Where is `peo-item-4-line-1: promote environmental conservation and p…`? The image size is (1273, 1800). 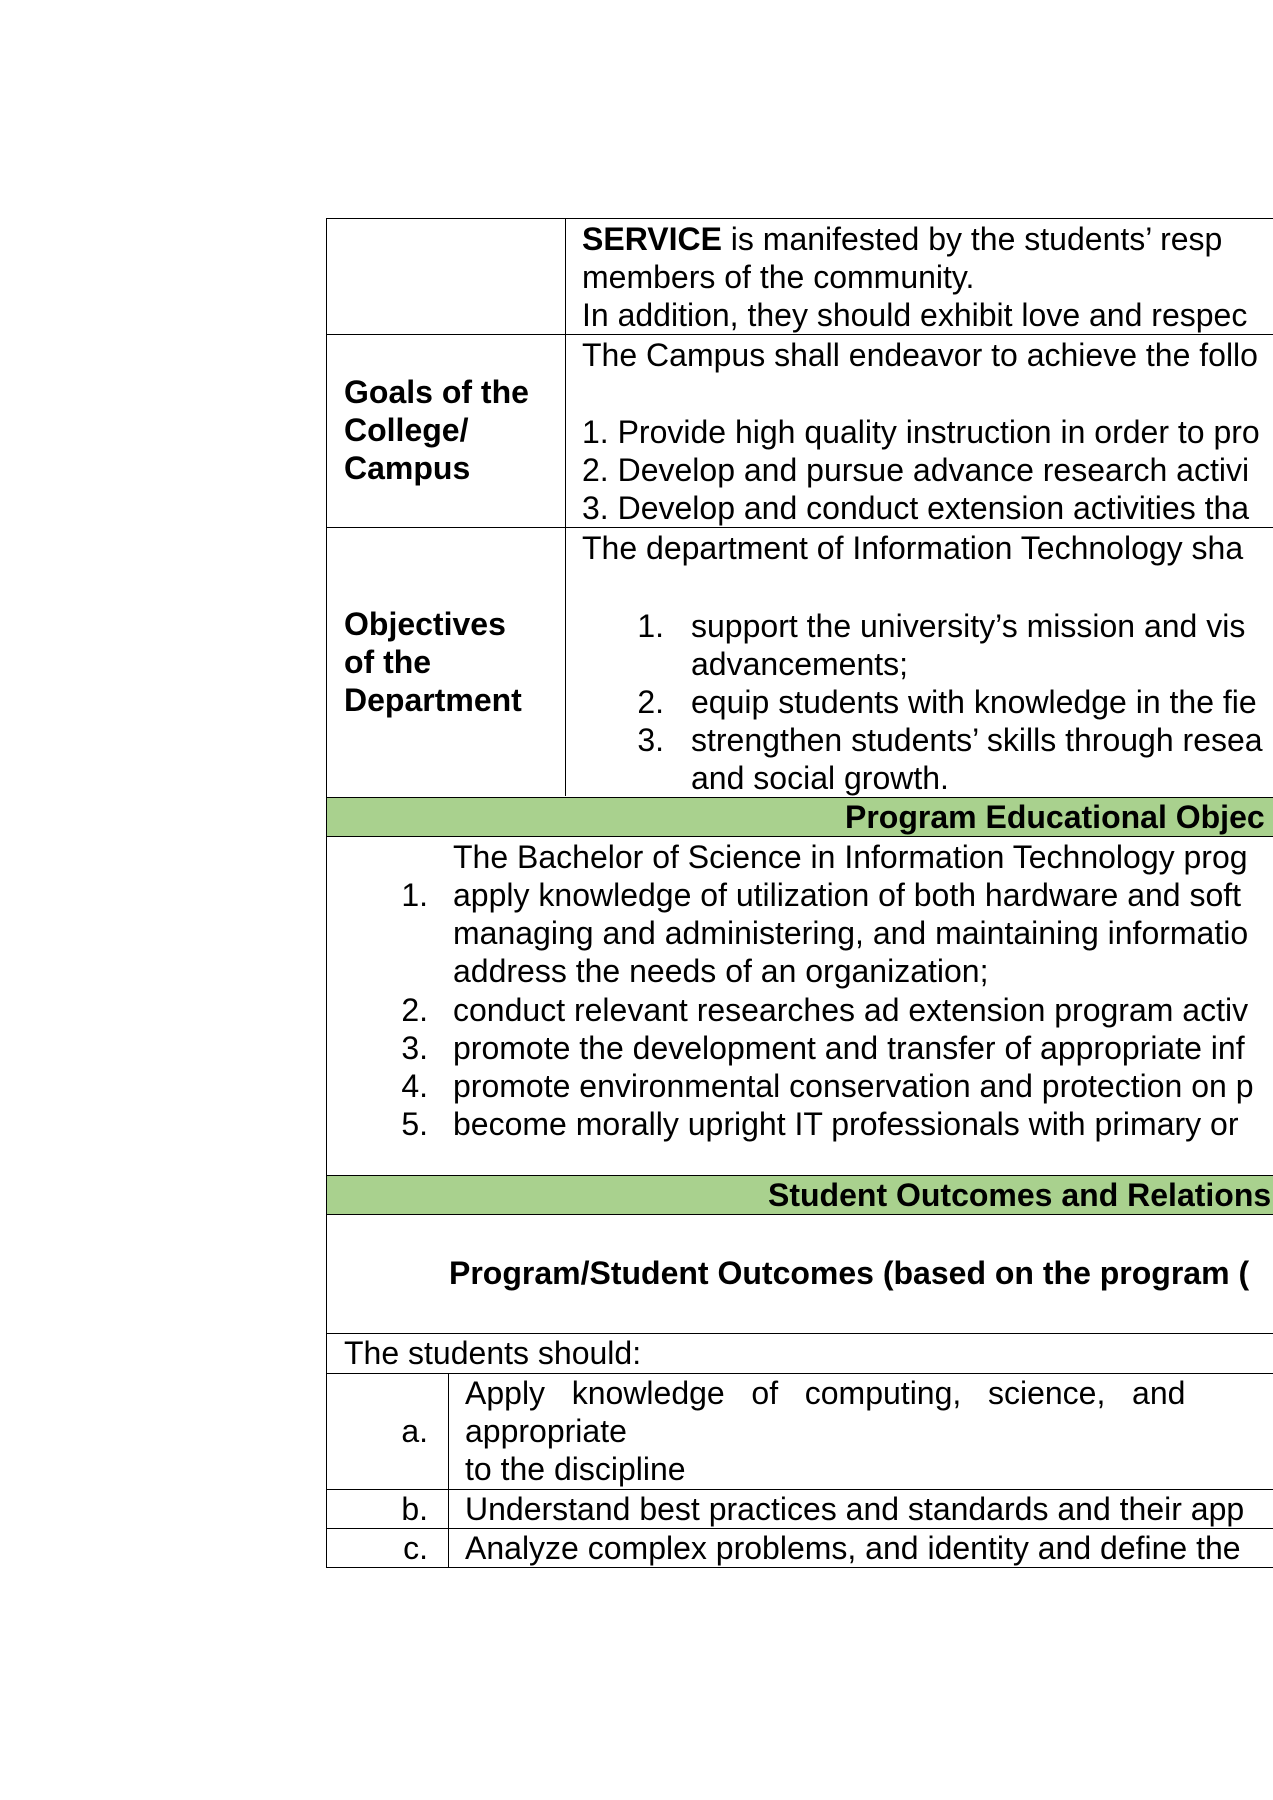
peo-item-4-line-1: promote environmental conservation and p… is located at coordinates (853, 1086).